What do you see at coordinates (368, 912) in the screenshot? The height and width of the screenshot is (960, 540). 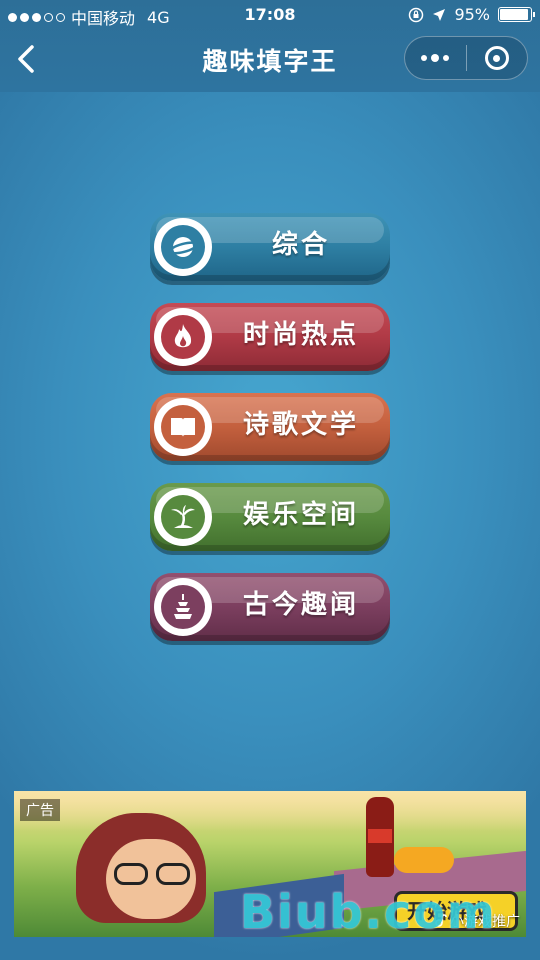 I see `watermark: Biub.com` at bounding box center [368, 912].